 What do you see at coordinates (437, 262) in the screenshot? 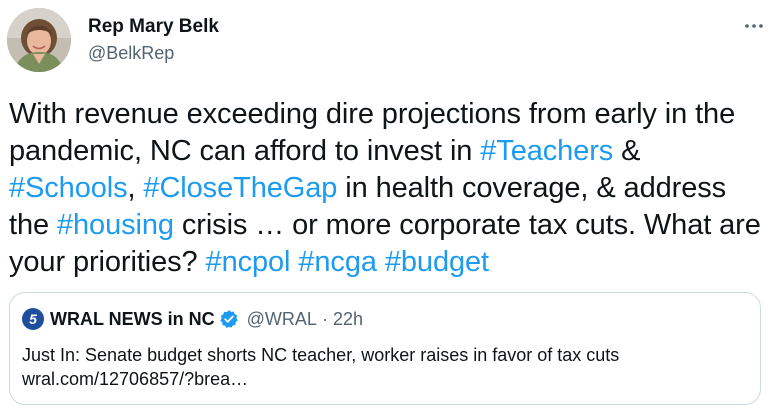
I see `hashtag-link: #budget` at bounding box center [437, 262].